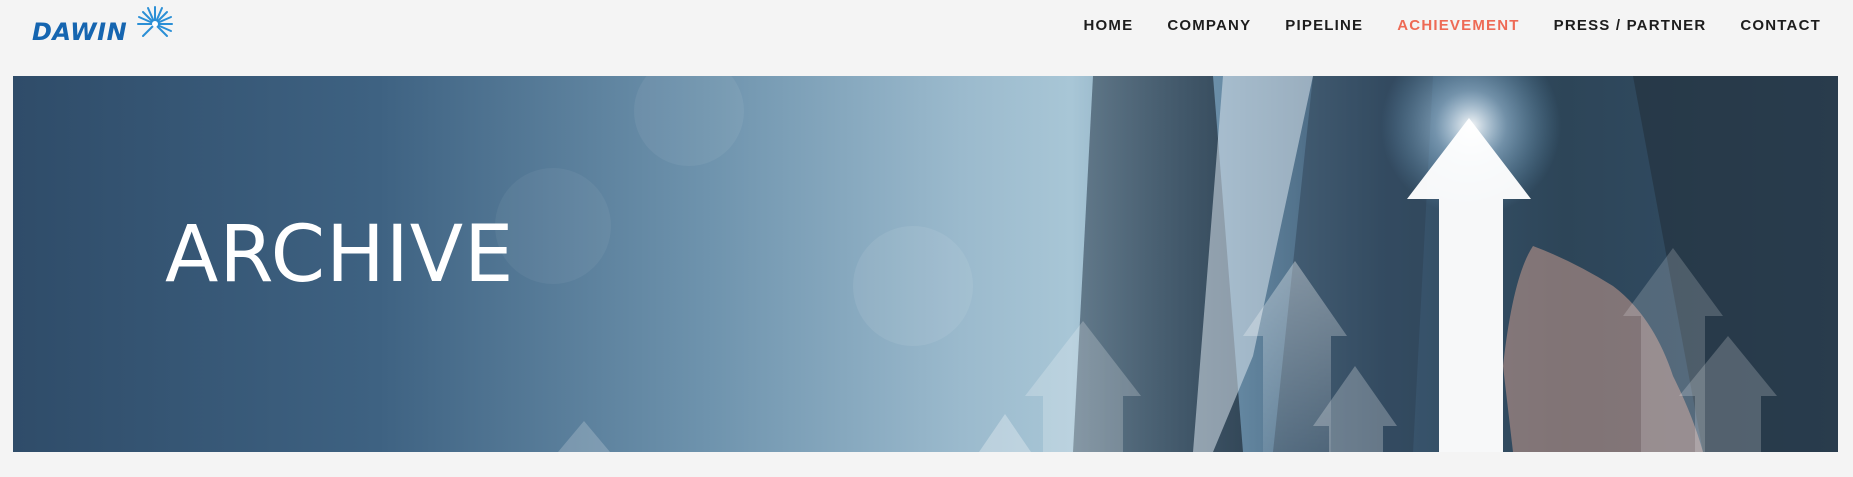 The image size is (1853, 477). Describe the element at coordinates (1209, 26) in the screenshot. I see `nav-company: COMPANY` at that location.